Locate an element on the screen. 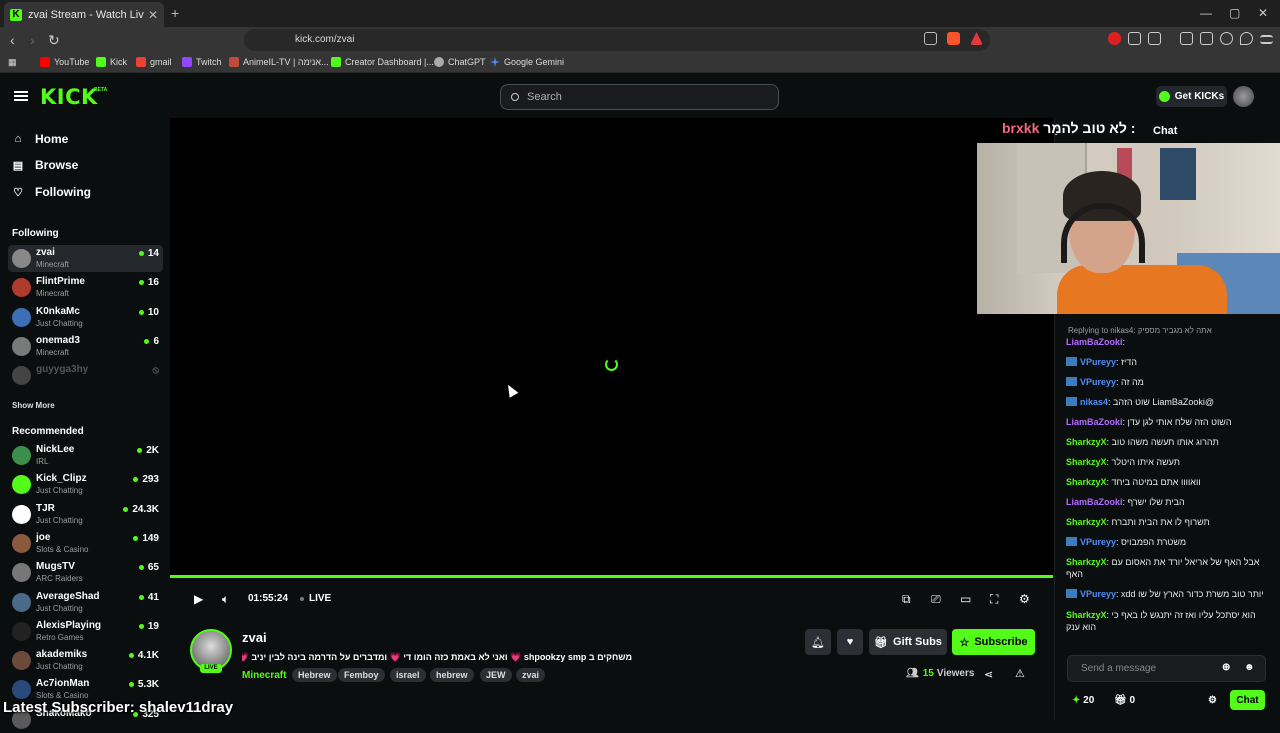 The height and width of the screenshot is (733, 1280). get-kicks-button: Get KICKs is located at coordinates (1191, 96).